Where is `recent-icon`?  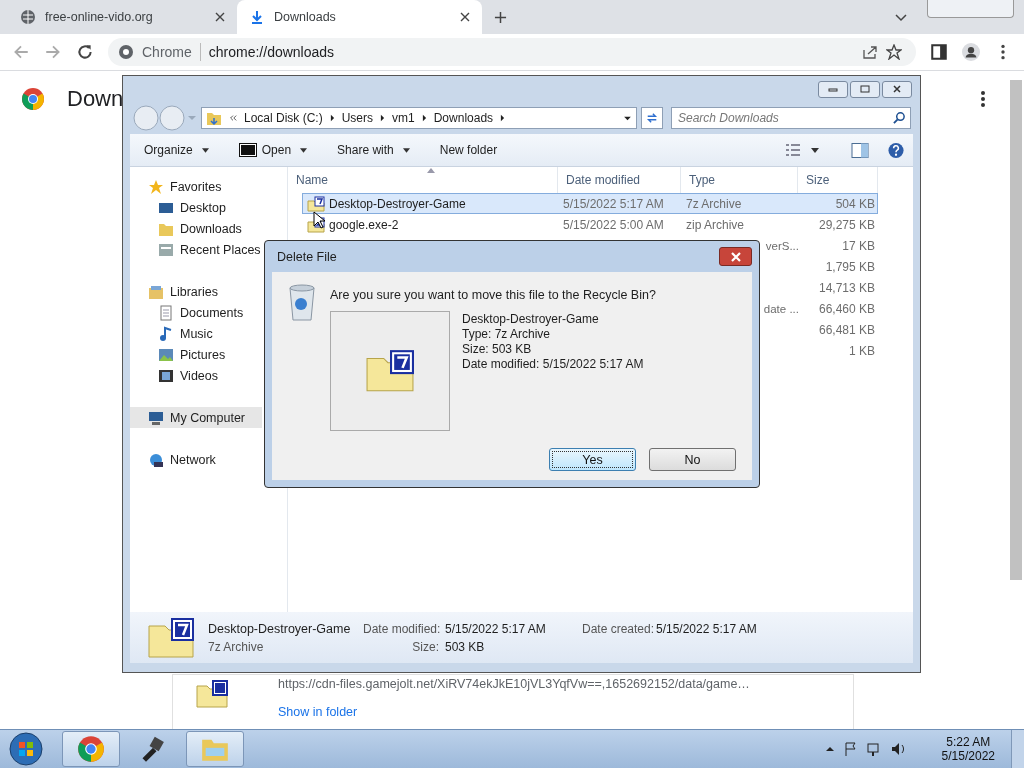
recent-icon is located at coordinates (166, 249).